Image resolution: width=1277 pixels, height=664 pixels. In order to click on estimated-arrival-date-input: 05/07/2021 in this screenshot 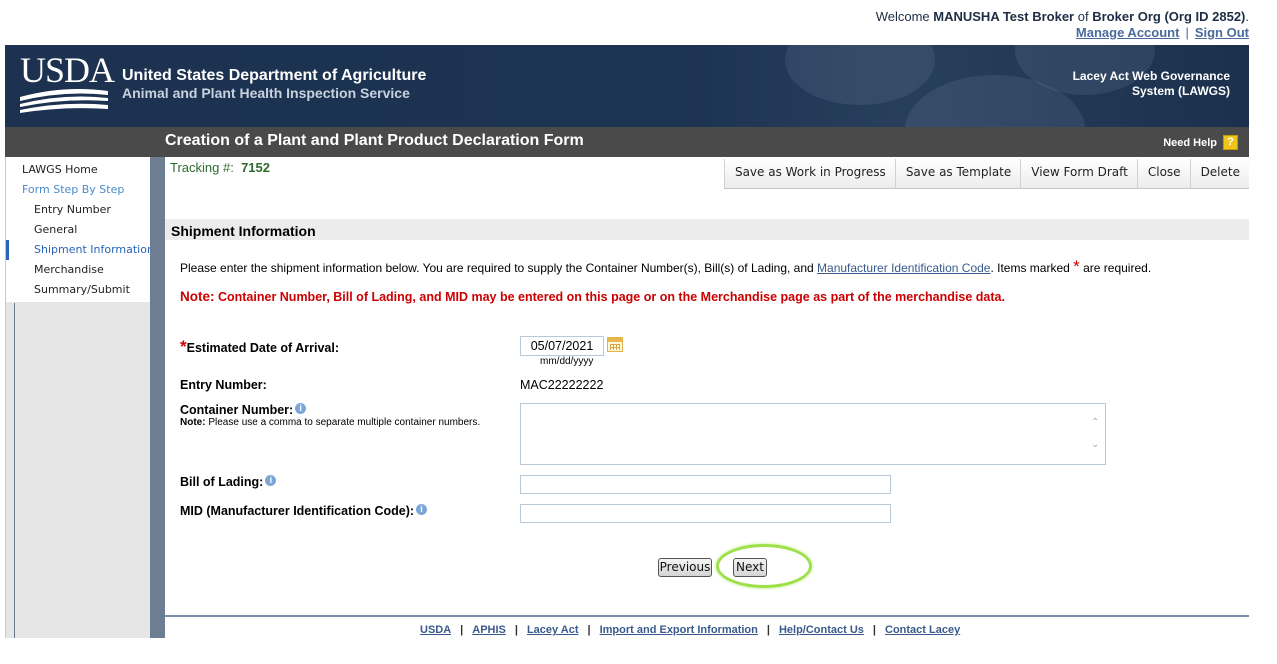, I will do `click(562, 346)`.